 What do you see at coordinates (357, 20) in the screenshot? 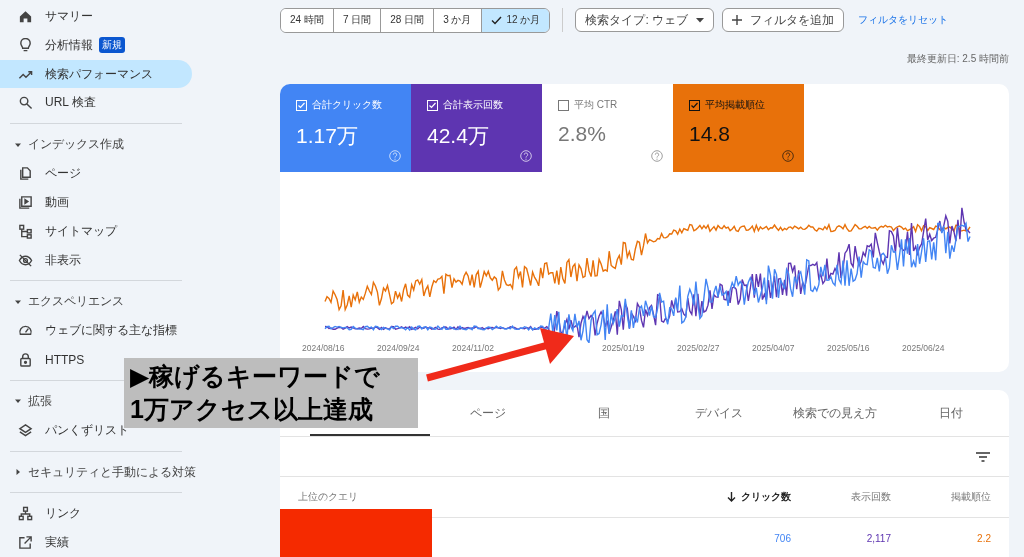
I see `date-range-button: 7 日間` at bounding box center [357, 20].